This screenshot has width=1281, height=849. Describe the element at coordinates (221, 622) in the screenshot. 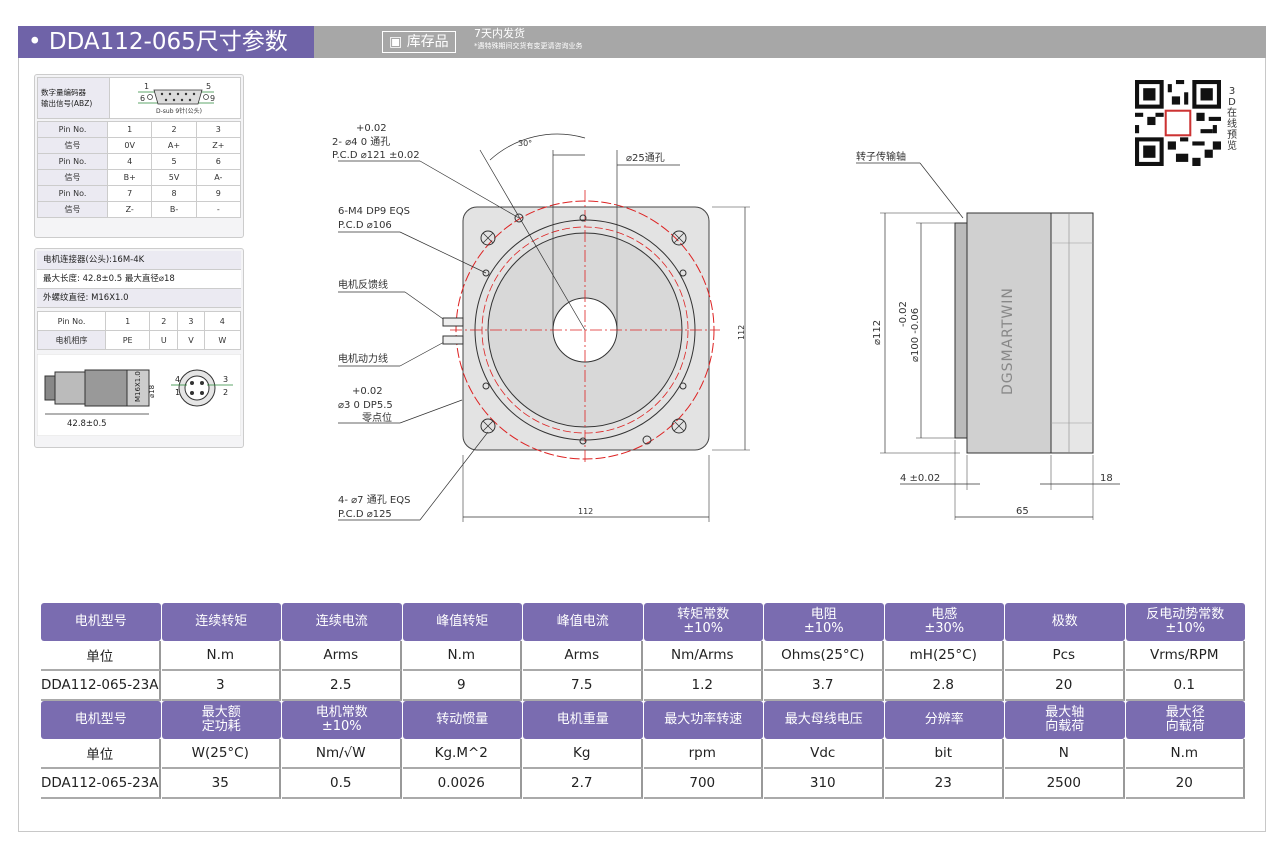

I see `column-header: 连续转矩` at that location.